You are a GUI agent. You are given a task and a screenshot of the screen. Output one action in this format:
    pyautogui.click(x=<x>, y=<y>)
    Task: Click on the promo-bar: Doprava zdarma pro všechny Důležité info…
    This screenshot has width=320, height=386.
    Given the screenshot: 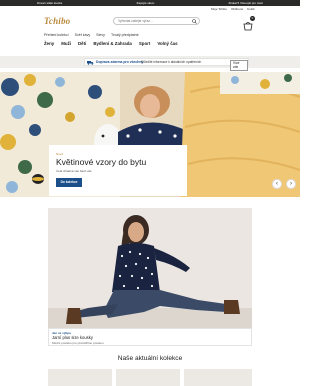 What is the action you would take?
    pyautogui.click(x=150, y=63)
    